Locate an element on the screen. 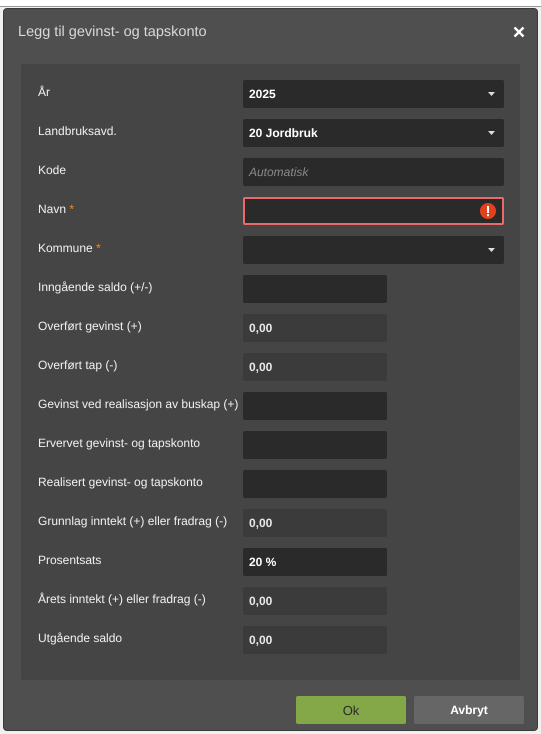 The height and width of the screenshot is (734, 541). field-label: Landbruksavd. is located at coordinates (78, 132).